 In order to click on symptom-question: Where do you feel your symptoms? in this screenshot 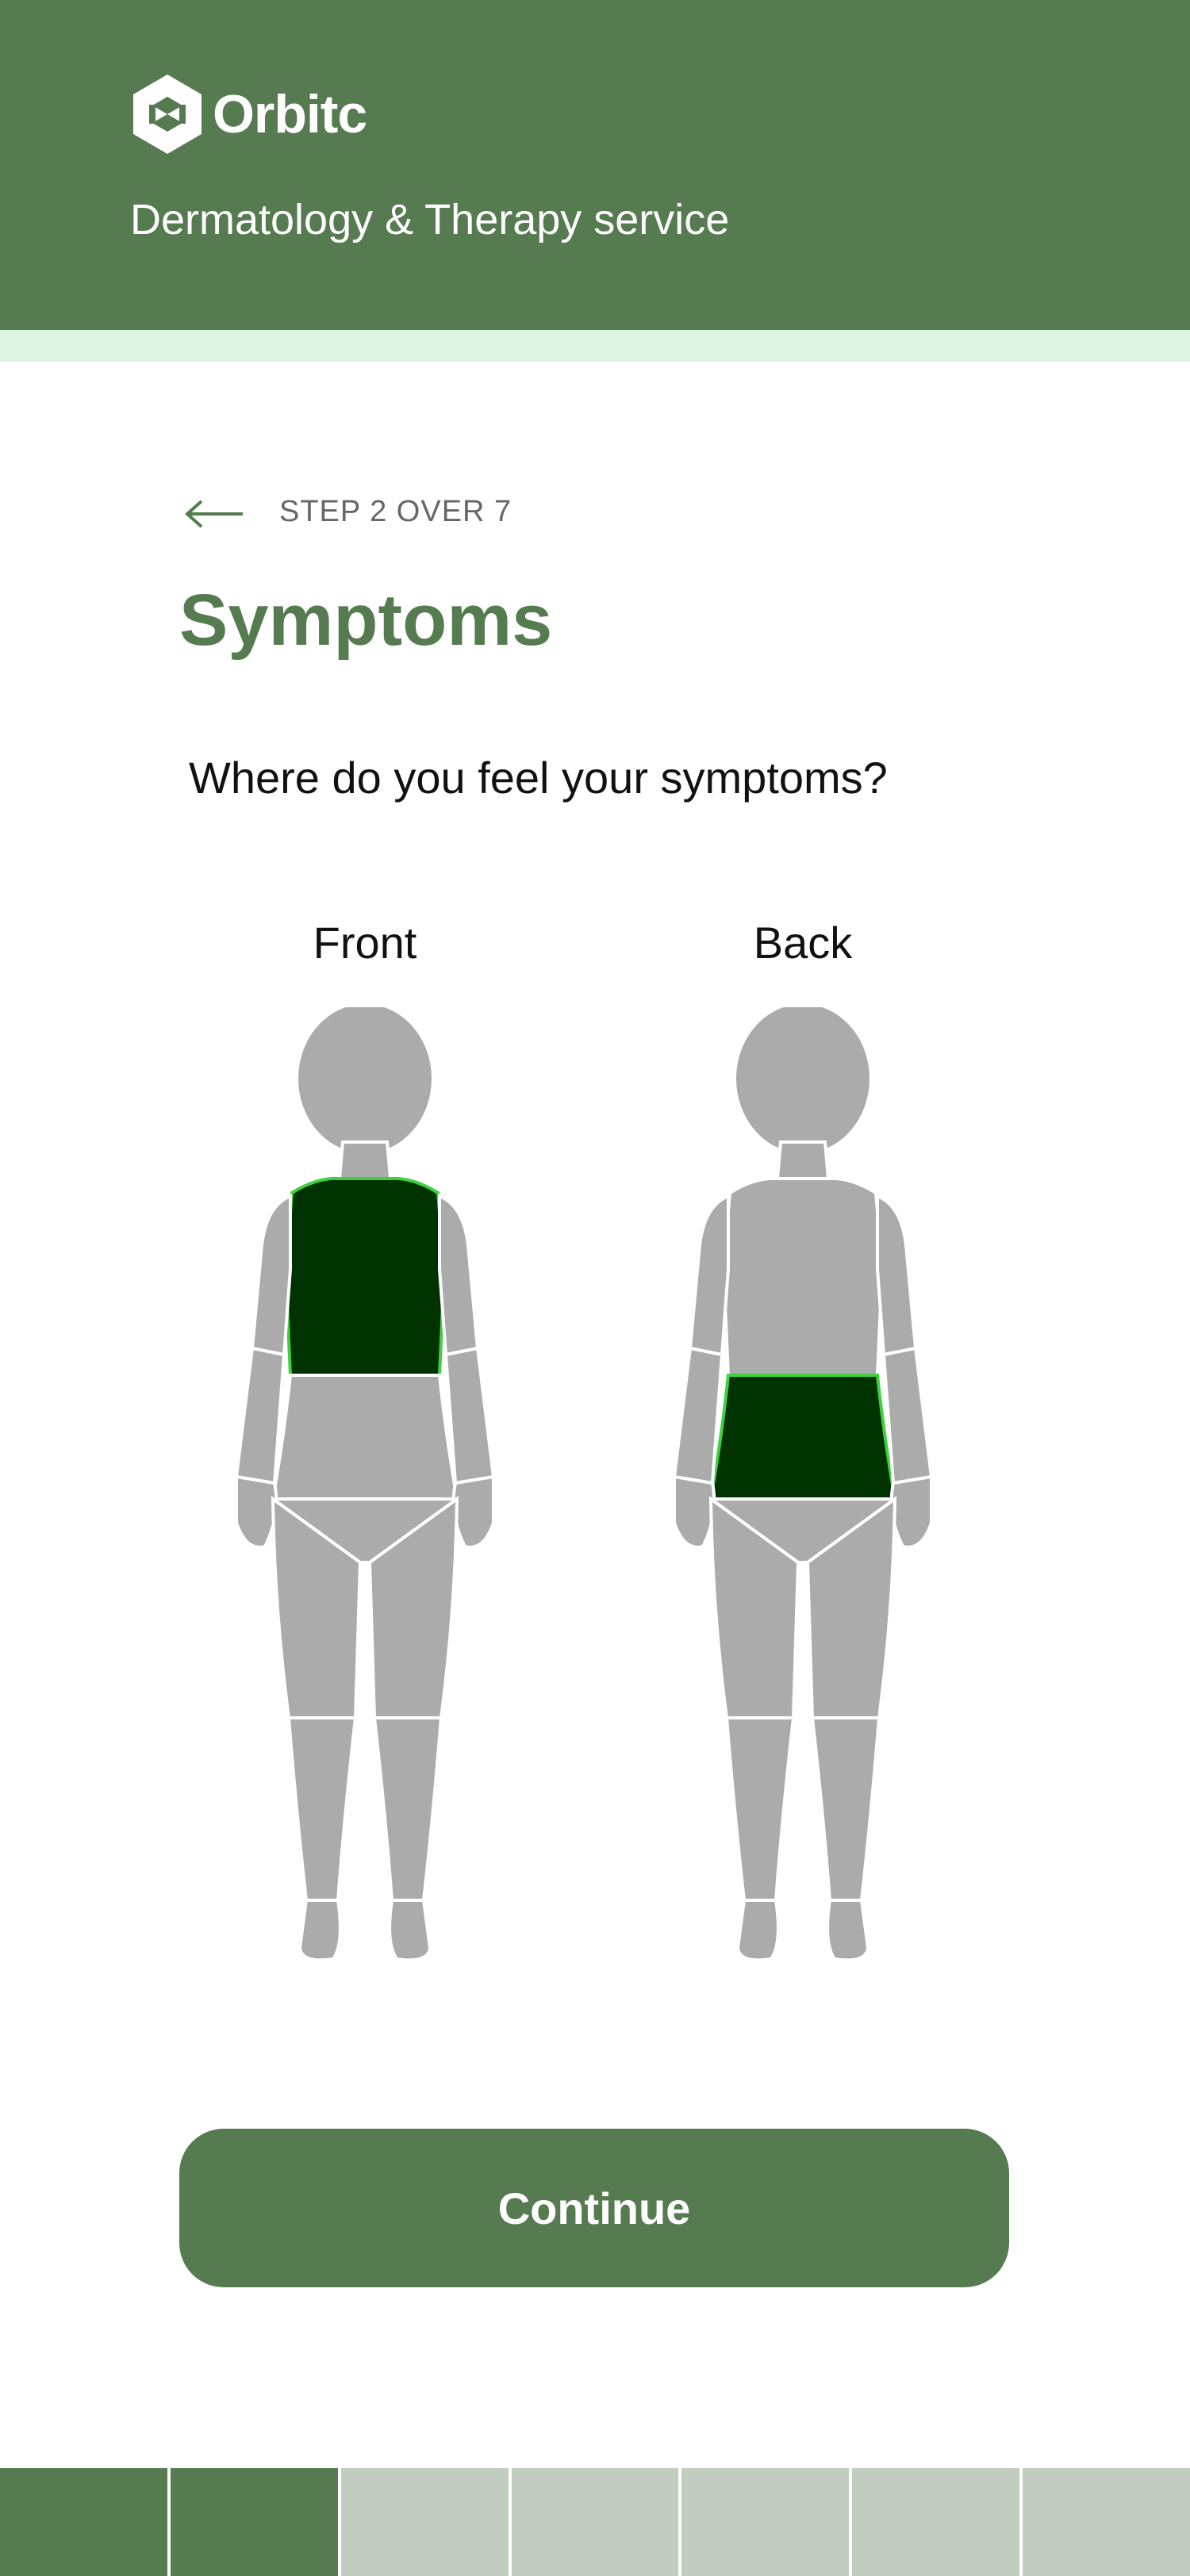, I will do `click(538, 778)`.